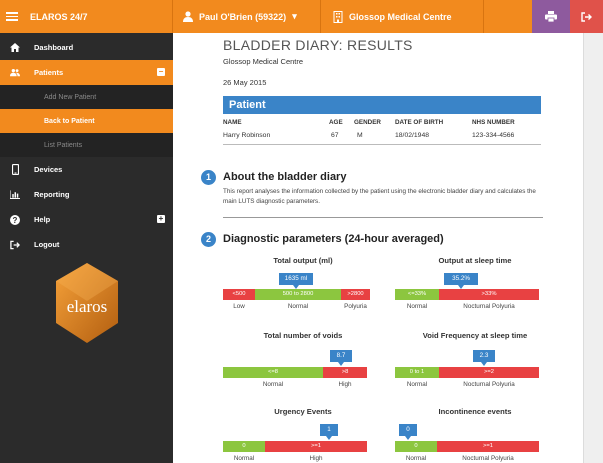  Describe the element at coordinates (208, 239) in the screenshot. I see `section-number: 2` at that location.